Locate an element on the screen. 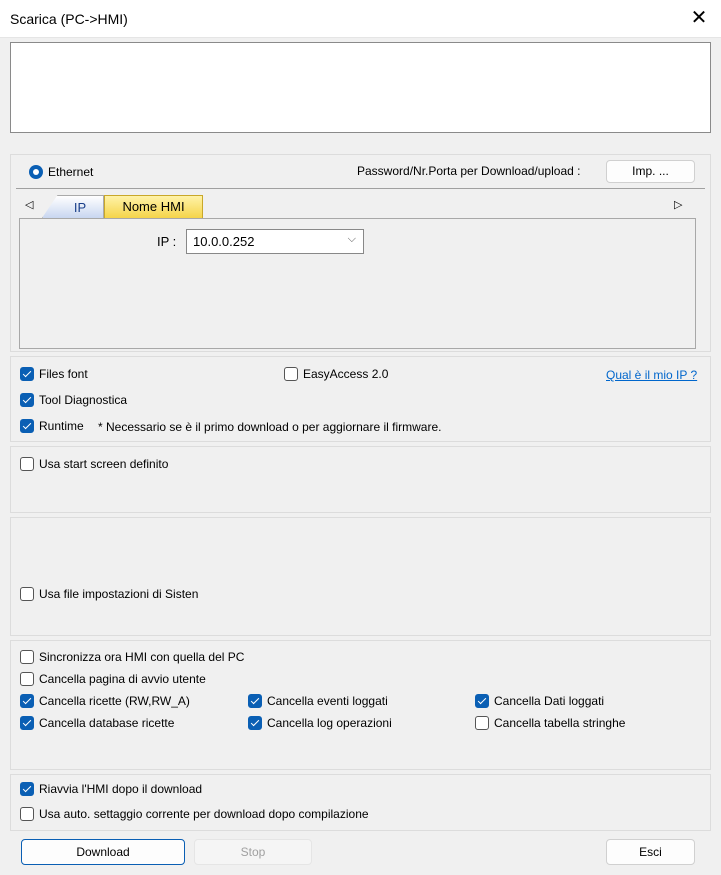 This screenshot has width=721, height=875. chevron-down-icon: ⌵ is located at coordinates (351, 239).